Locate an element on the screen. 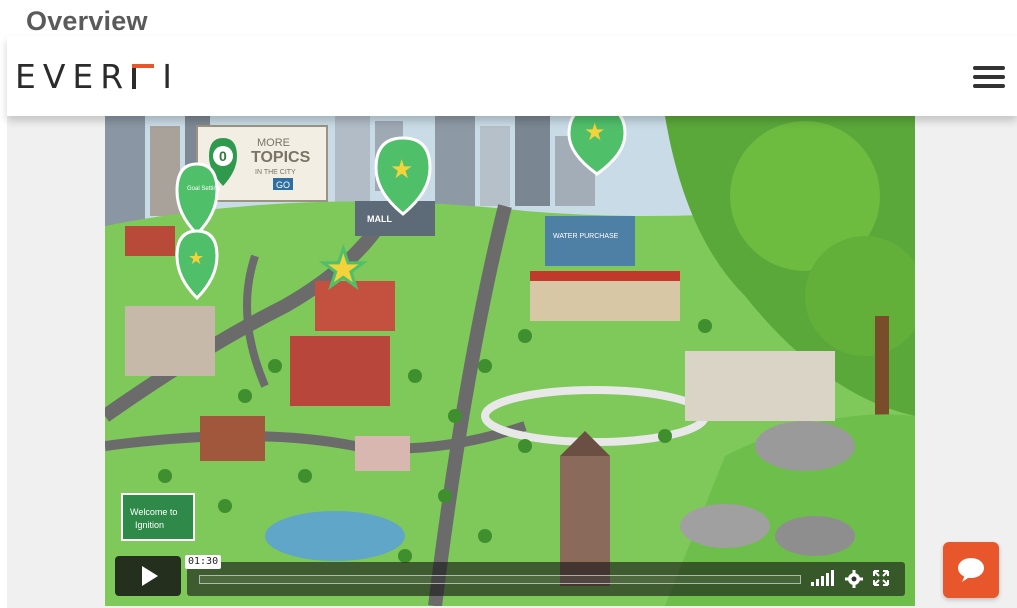 The height and width of the screenshot is (608, 1017). welcome-line2: Ignition is located at coordinates (149, 525).